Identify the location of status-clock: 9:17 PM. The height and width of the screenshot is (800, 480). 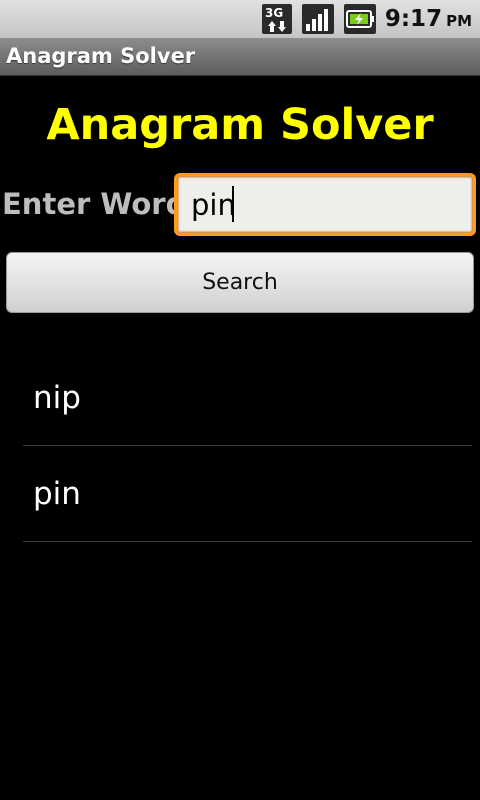
(428, 19).